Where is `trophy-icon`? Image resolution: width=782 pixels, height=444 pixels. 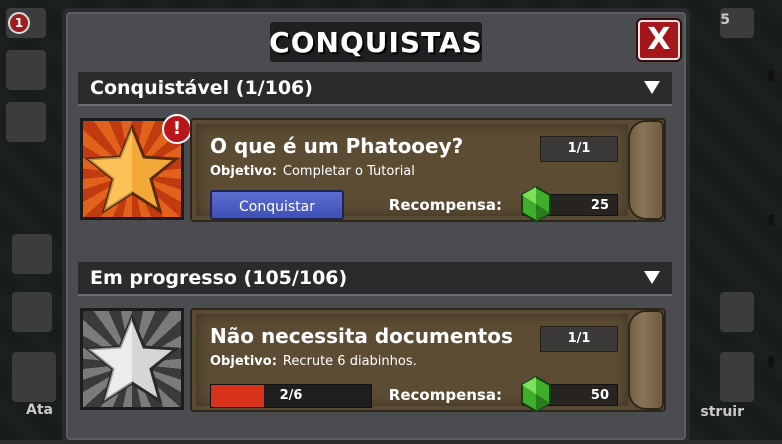 trophy-icon is located at coordinates (26, 70).